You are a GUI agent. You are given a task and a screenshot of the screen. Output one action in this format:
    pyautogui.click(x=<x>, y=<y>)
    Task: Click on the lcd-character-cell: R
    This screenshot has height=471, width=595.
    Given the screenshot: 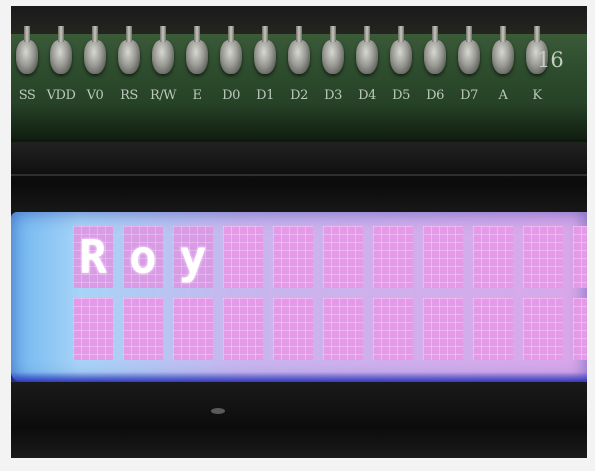 What is the action you would take?
    pyautogui.click(x=93, y=257)
    